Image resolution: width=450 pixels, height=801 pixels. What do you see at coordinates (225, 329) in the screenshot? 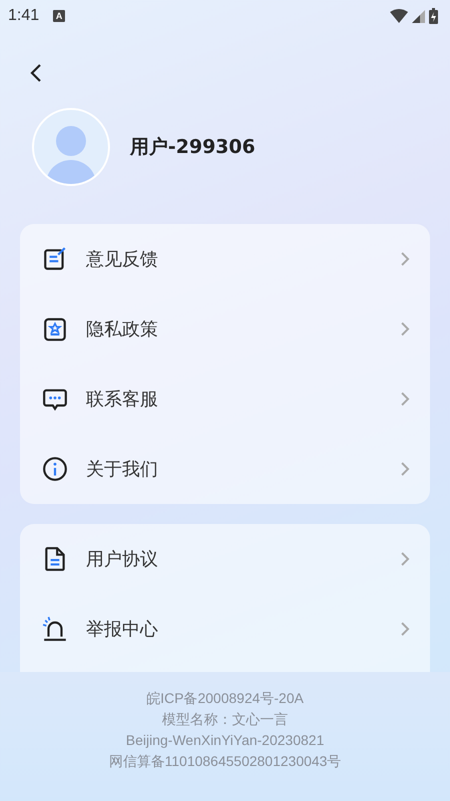
I see `menu-item: 隐私政策` at bounding box center [225, 329].